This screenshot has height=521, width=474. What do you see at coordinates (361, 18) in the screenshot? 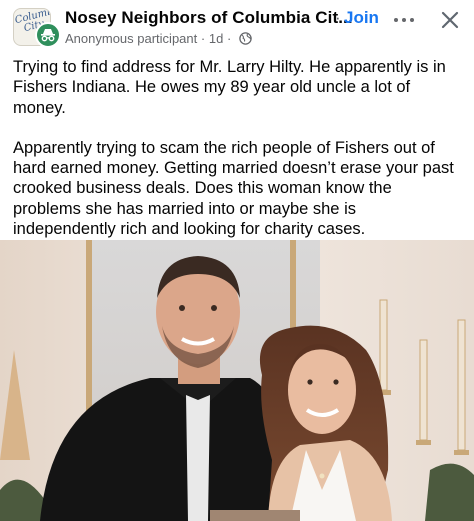
I see `join-button: Join` at bounding box center [361, 18].